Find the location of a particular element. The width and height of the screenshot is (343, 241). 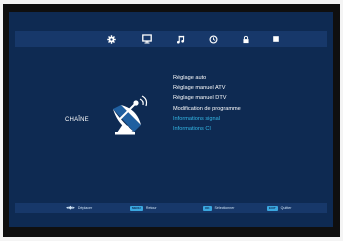

hint-select-label: Sélectionner is located at coordinates (224, 208).